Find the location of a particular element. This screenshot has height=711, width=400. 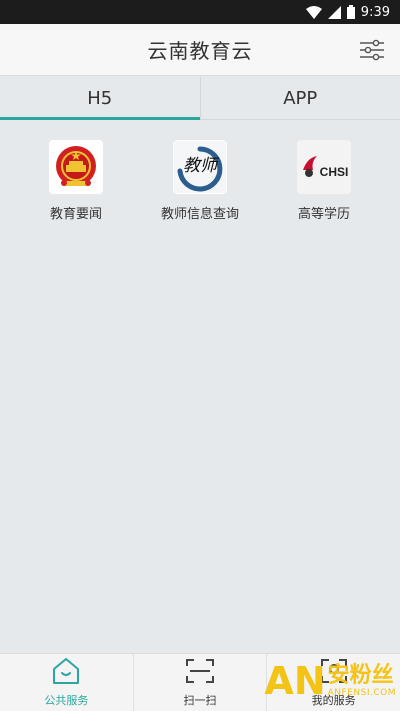

app-header: 云南教育云 is located at coordinates (200, 50).